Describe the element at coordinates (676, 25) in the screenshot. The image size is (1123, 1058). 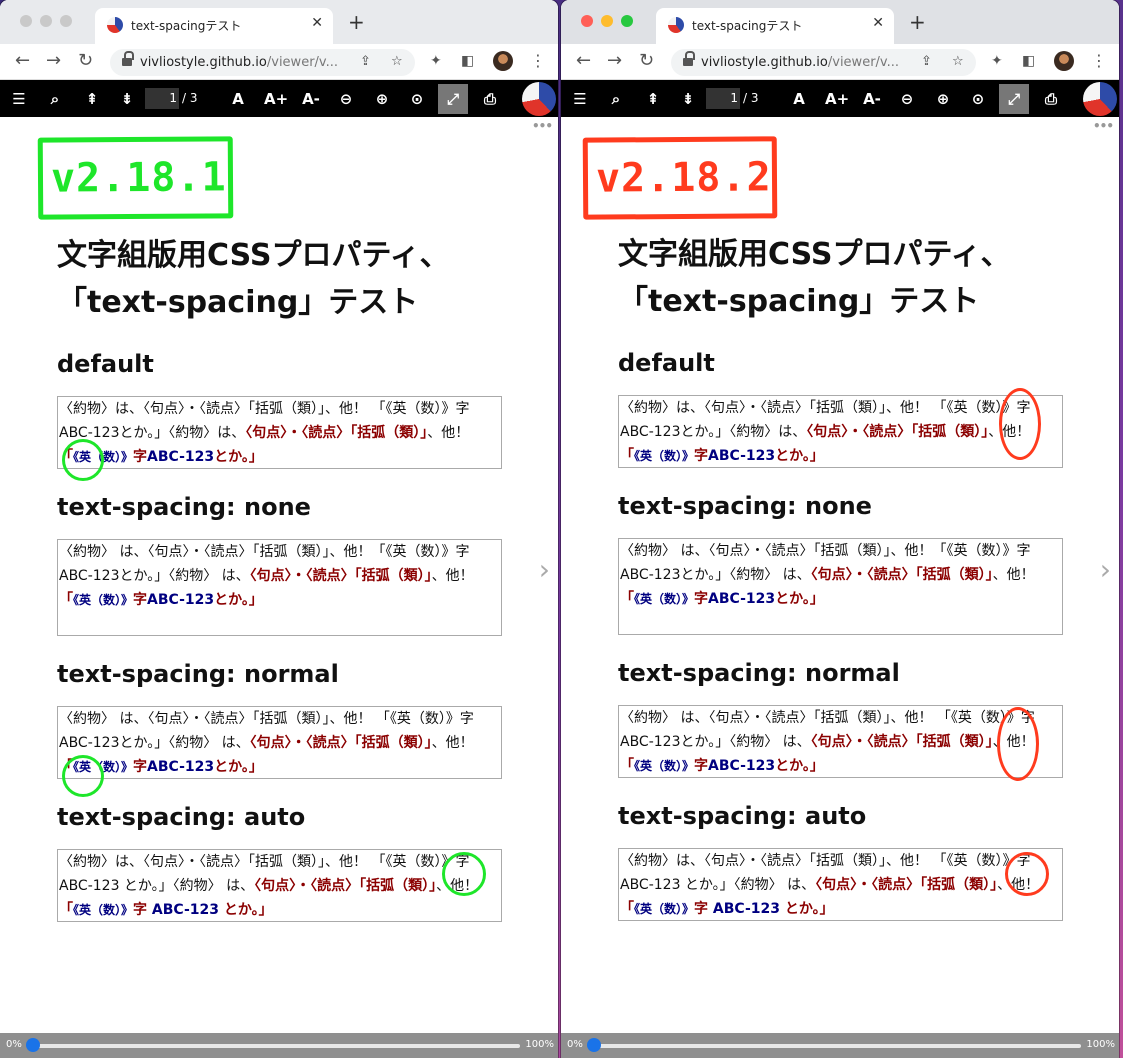
I see `vivliostyle-favicon-icon` at that location.